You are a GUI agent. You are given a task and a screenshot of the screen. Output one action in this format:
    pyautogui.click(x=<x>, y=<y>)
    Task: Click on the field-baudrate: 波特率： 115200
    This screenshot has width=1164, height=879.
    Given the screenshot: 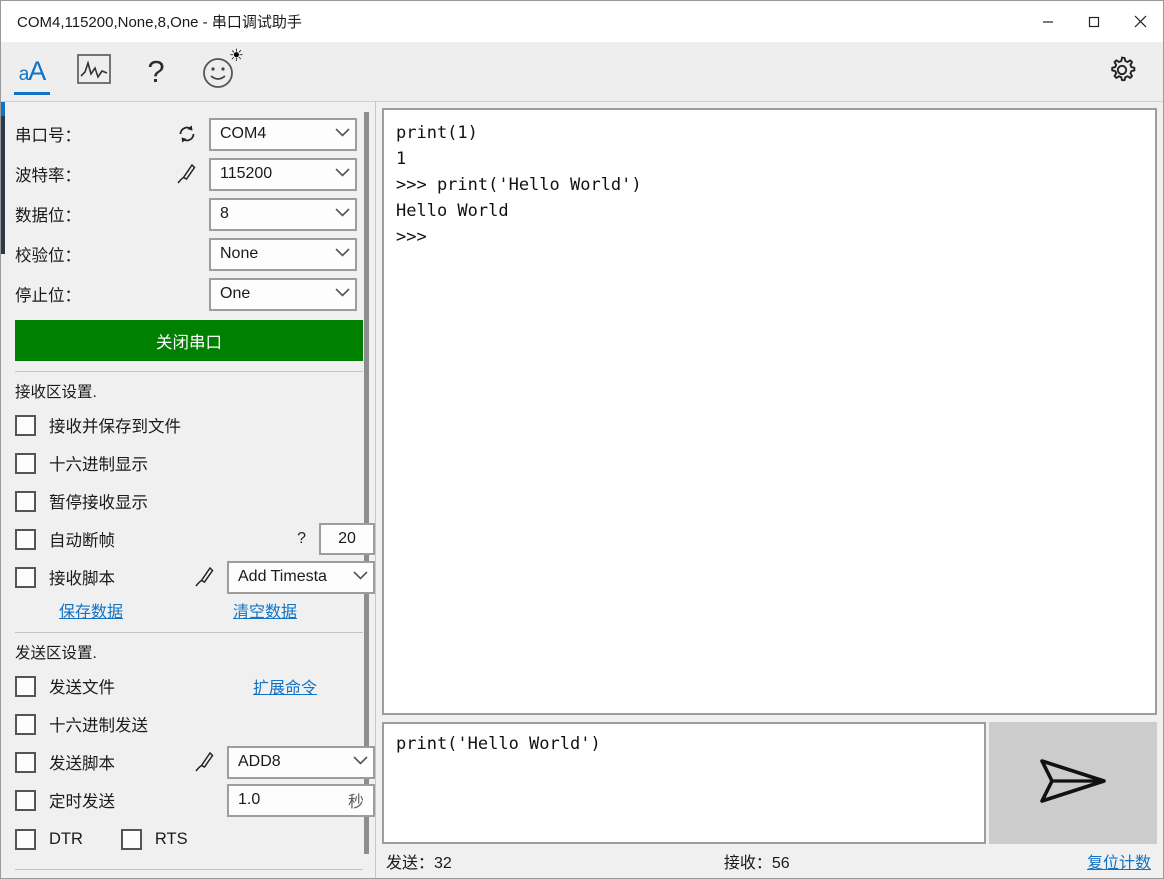 What is the action you would take?
    pyautogui.click(x=195, y=174)
    